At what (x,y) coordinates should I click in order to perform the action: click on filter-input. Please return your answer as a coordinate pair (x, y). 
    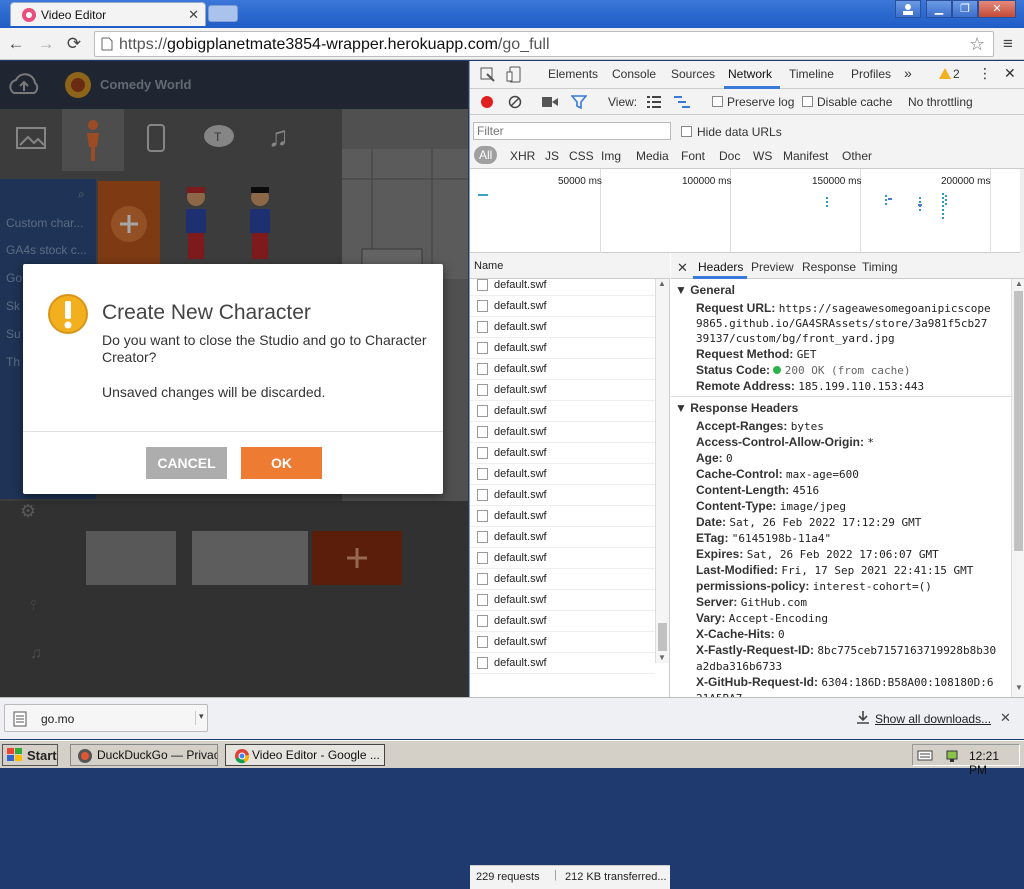
    Looking at the image, I should click on (572, 131).